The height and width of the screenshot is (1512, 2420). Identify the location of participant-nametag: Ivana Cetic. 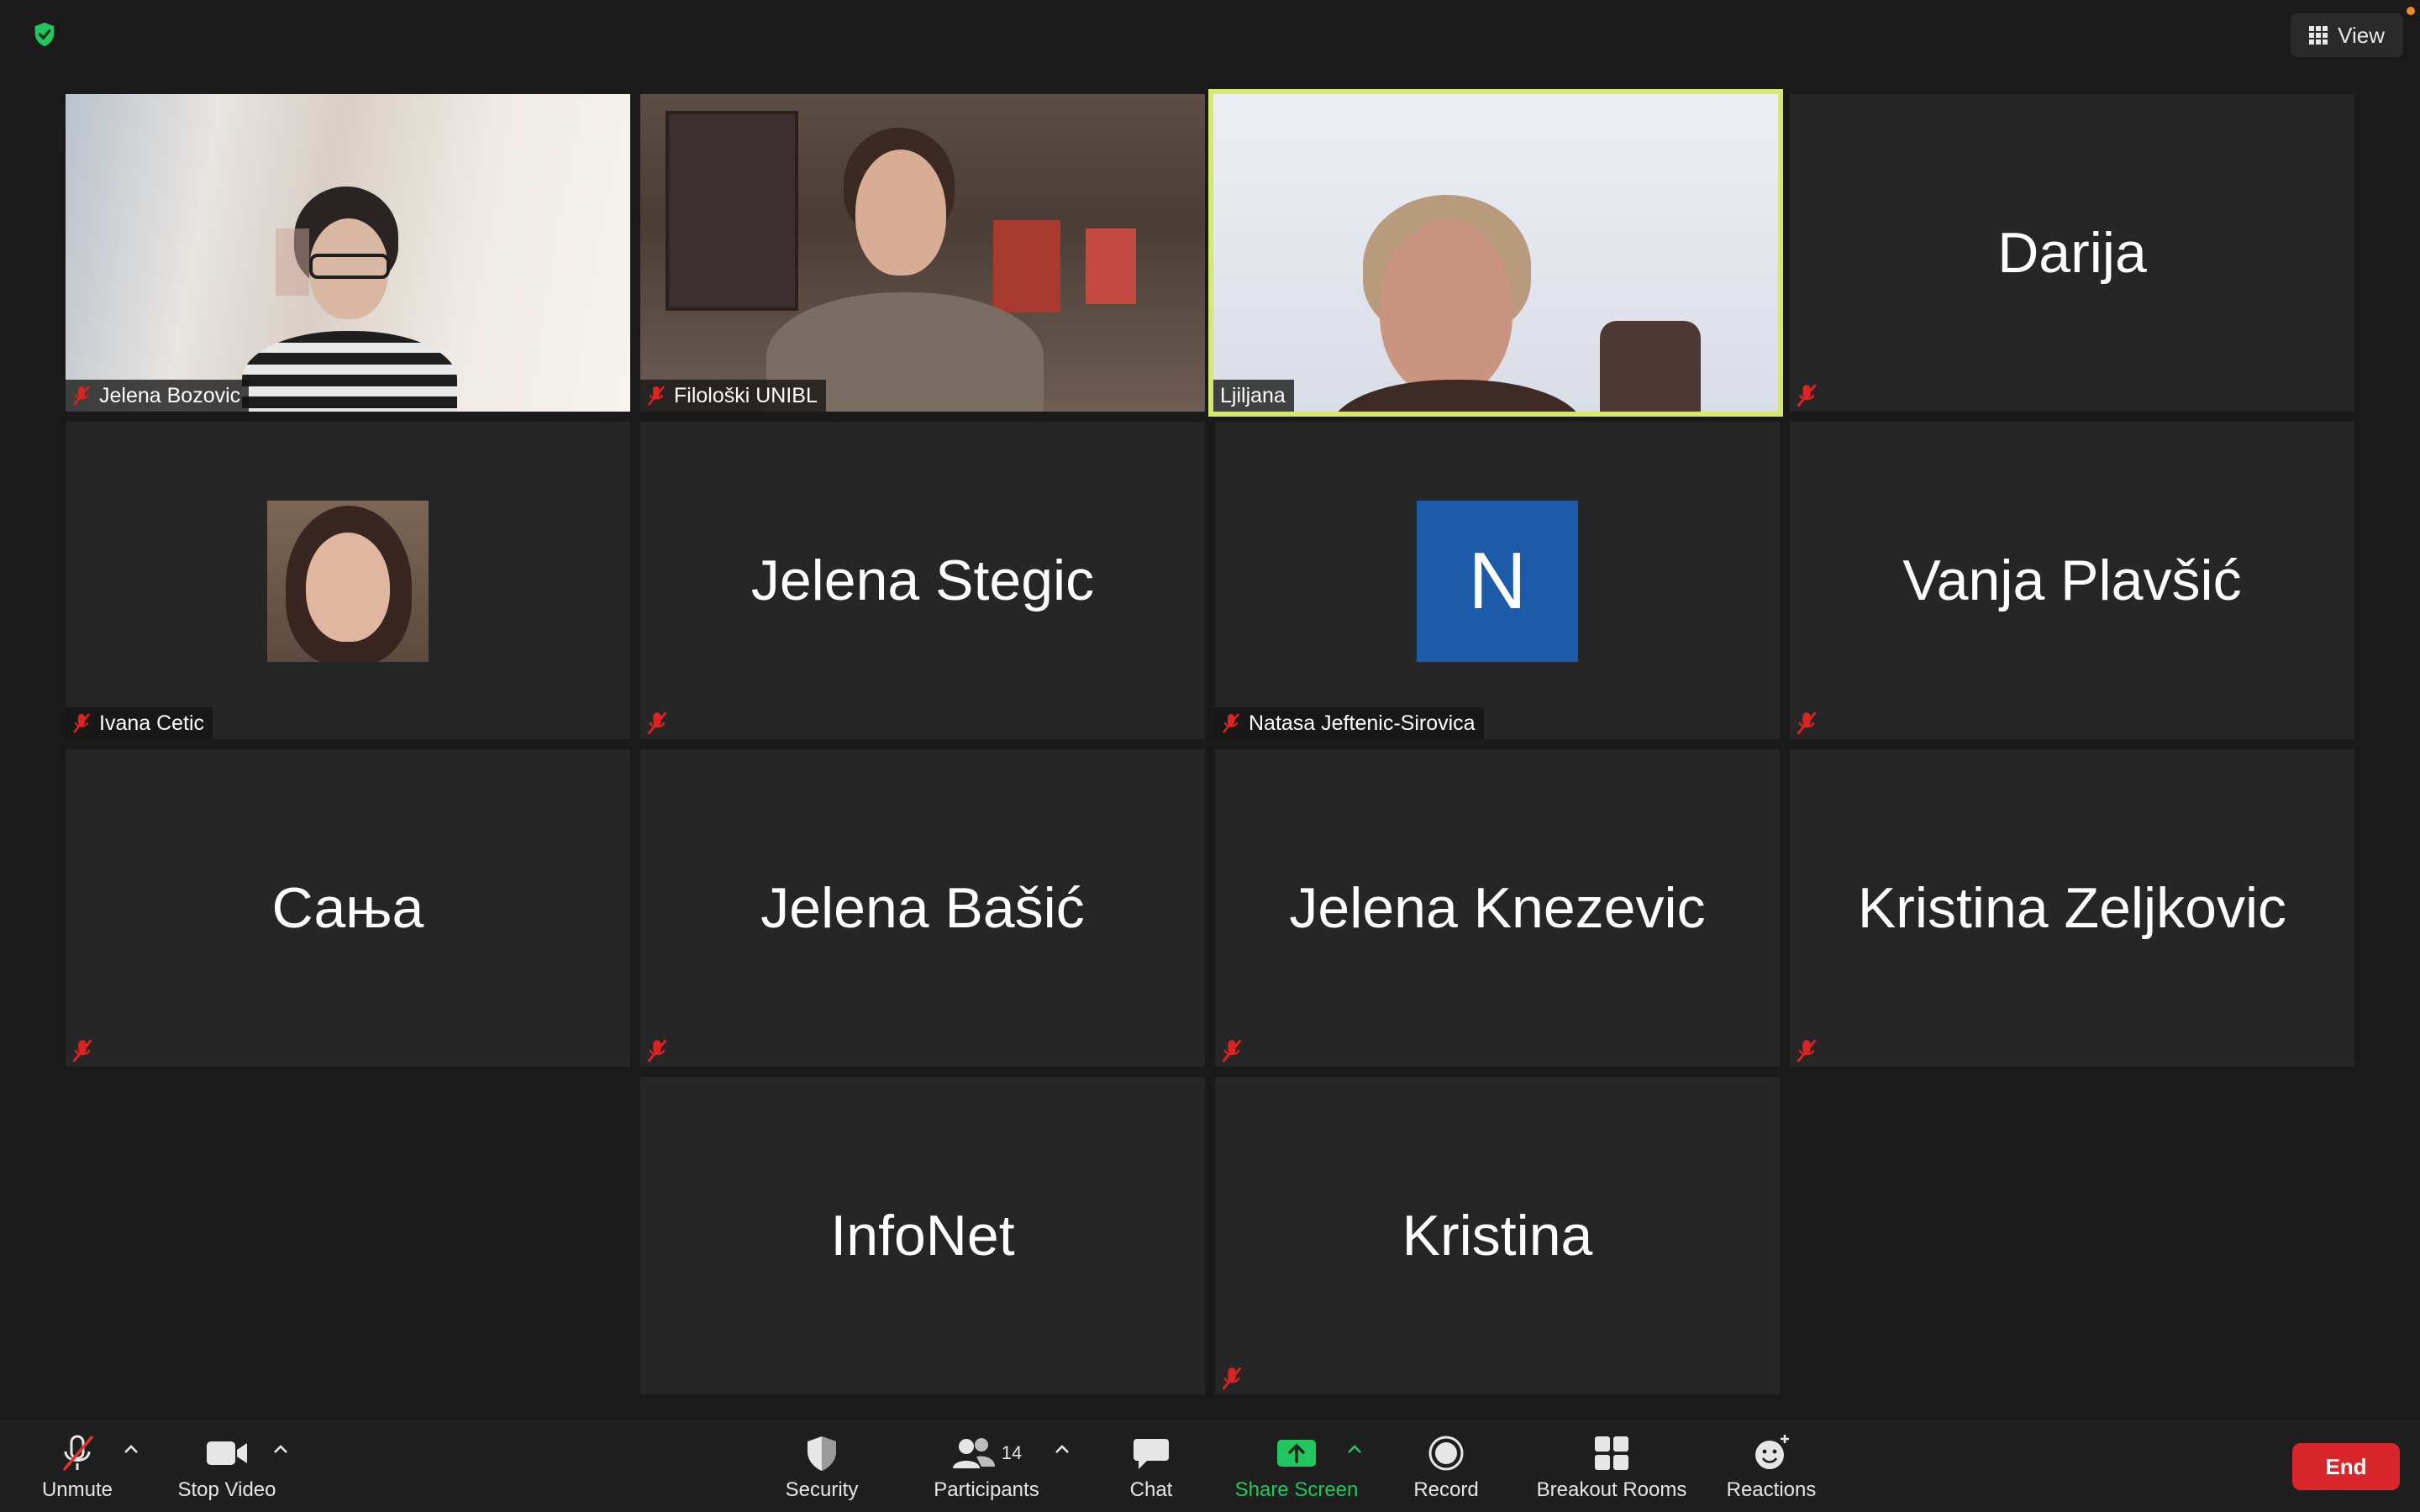
(139, 723).